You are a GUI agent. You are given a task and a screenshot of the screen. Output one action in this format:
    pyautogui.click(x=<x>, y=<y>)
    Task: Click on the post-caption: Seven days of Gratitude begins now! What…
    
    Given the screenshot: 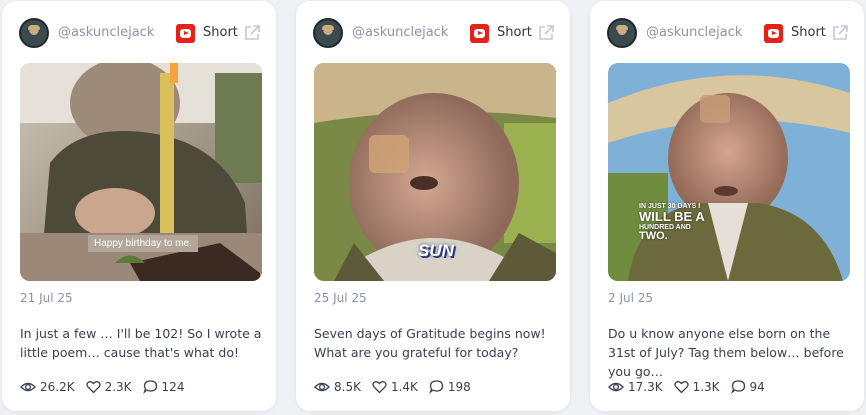 What is the action you would take?
    pyautogui.click(x=430, y=343)
    